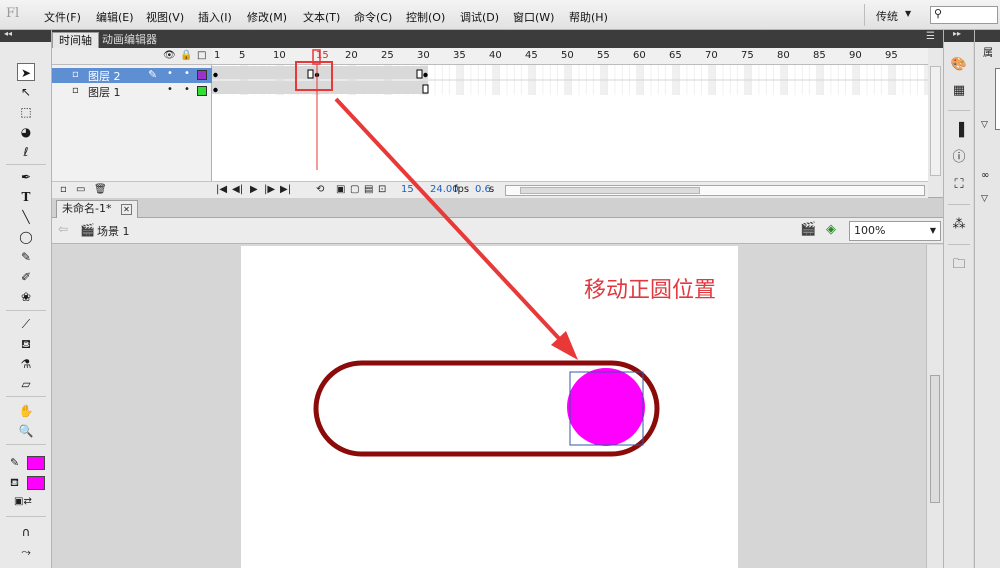 The image size is (1000, 568). Describe the element at coordinates (26, 177) in the screenshot. I see `pen-tool-icon: ✒` at that location.